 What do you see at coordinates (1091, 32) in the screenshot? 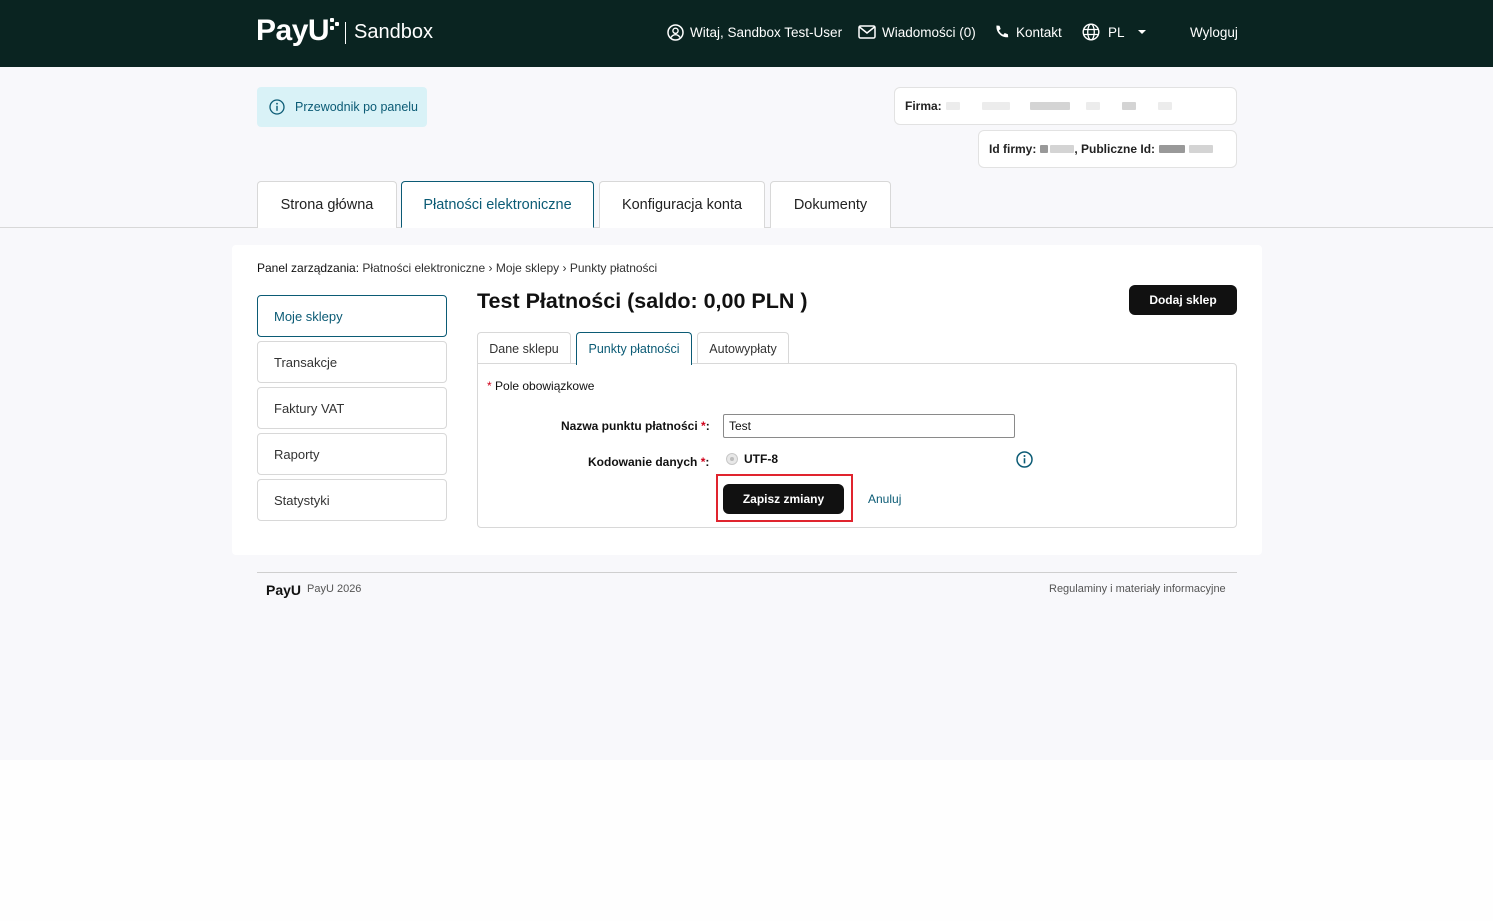
I see `globe-icon` at bounding box center [1091, 32].